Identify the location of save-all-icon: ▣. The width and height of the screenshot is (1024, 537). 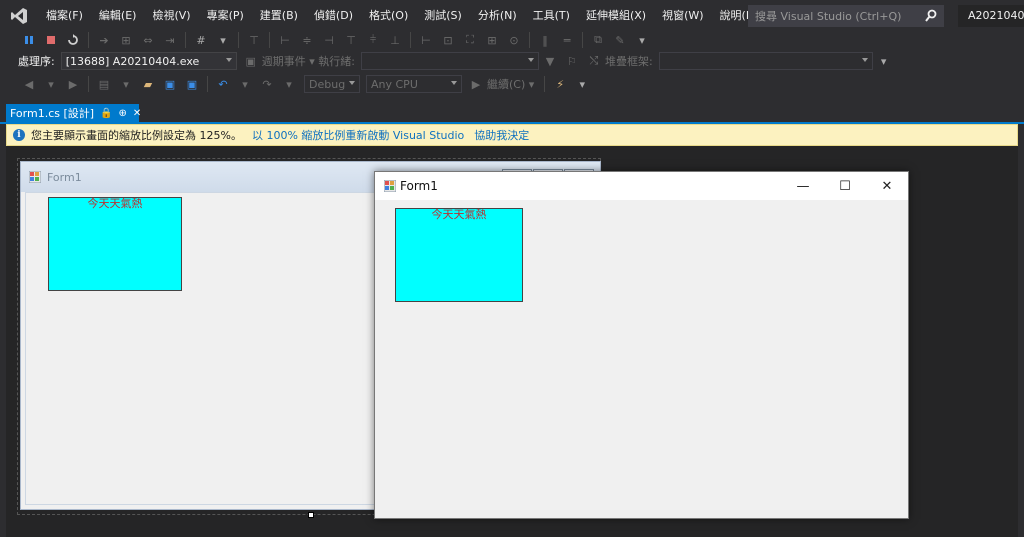
(192, 84).